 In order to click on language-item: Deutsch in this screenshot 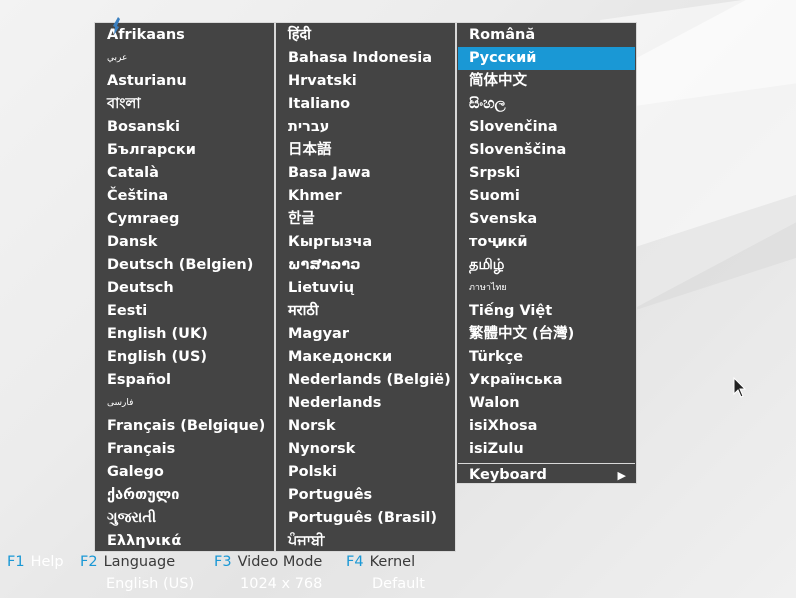, I will do `click(184, 288)`.